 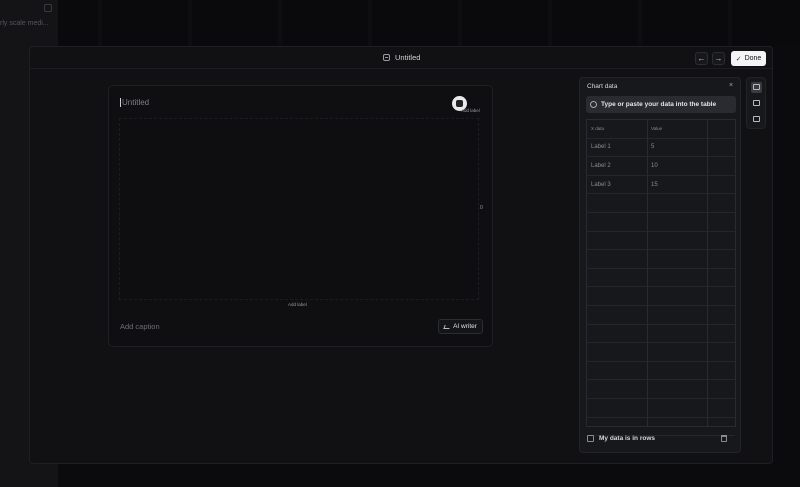 What do you see at coordinates (647, 273) in the screenshot?
I see `table-column-divider` at bounding box center [647, 273].